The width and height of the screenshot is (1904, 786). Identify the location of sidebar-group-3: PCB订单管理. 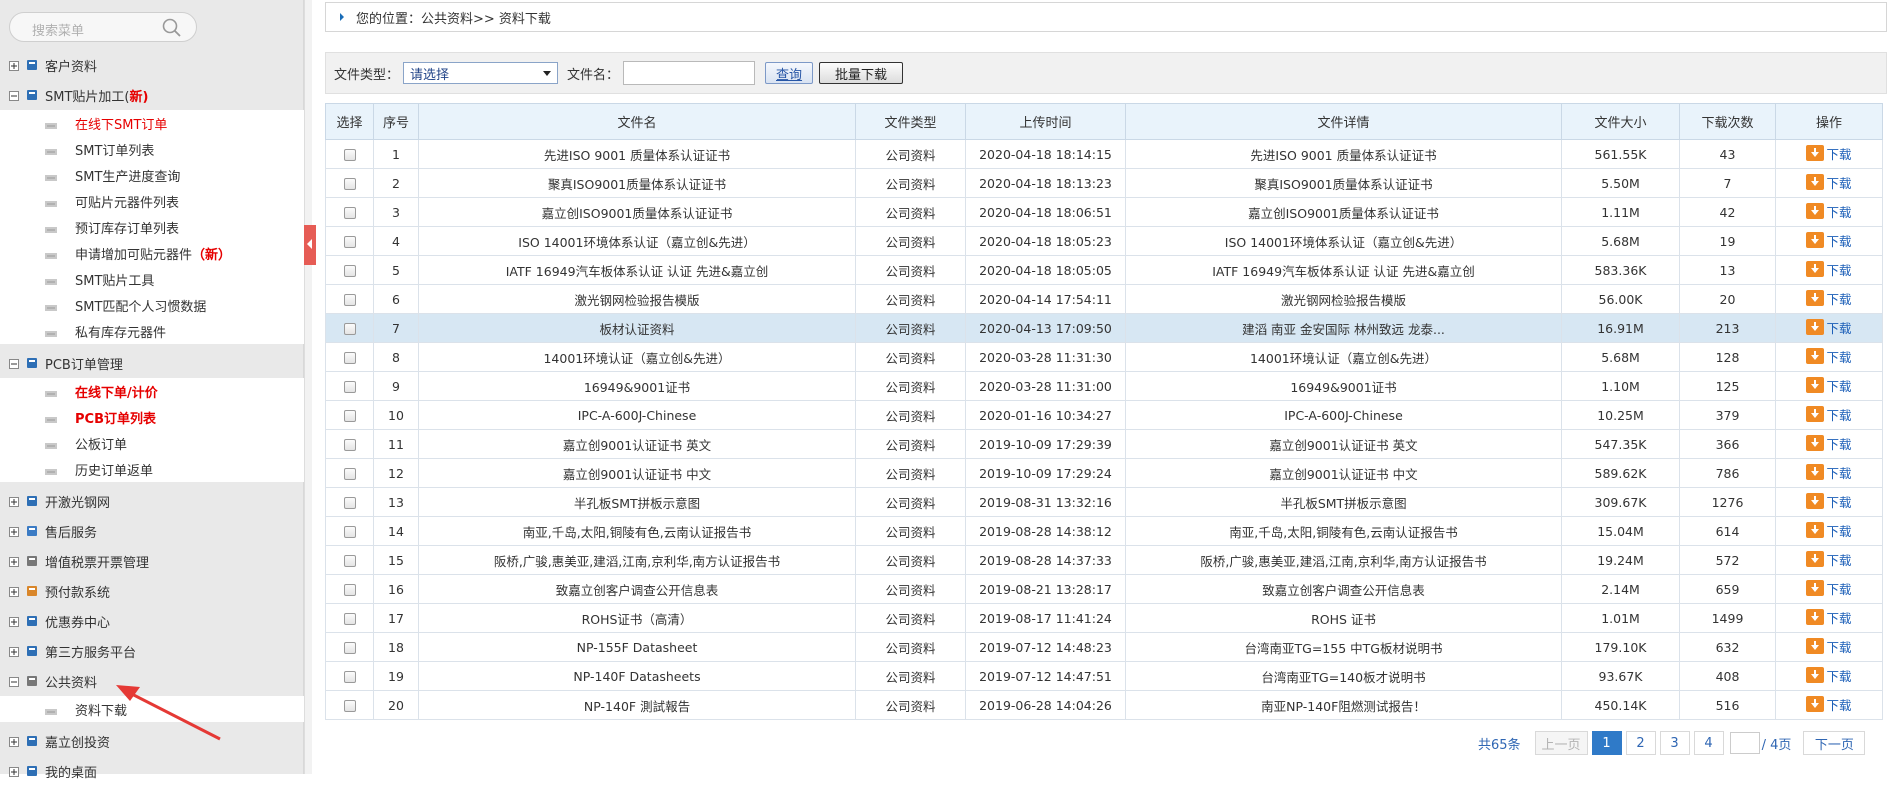
(151, 363).